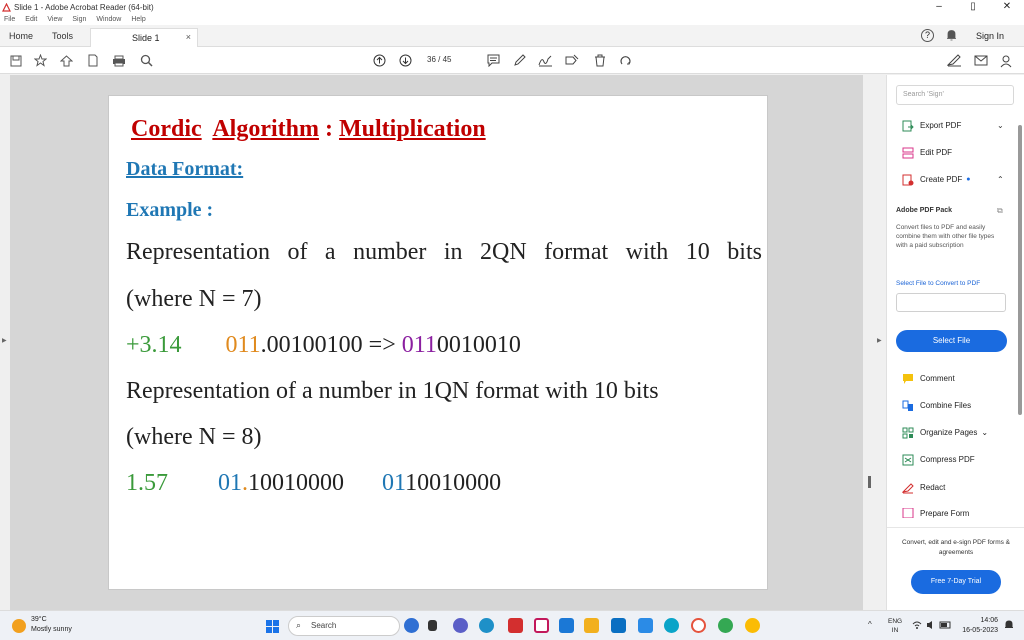 This screenshot has height=640, width=1024. Describe the element at coordinates (645, 625) in the screenshot. I see `security-app-icon` at that location.